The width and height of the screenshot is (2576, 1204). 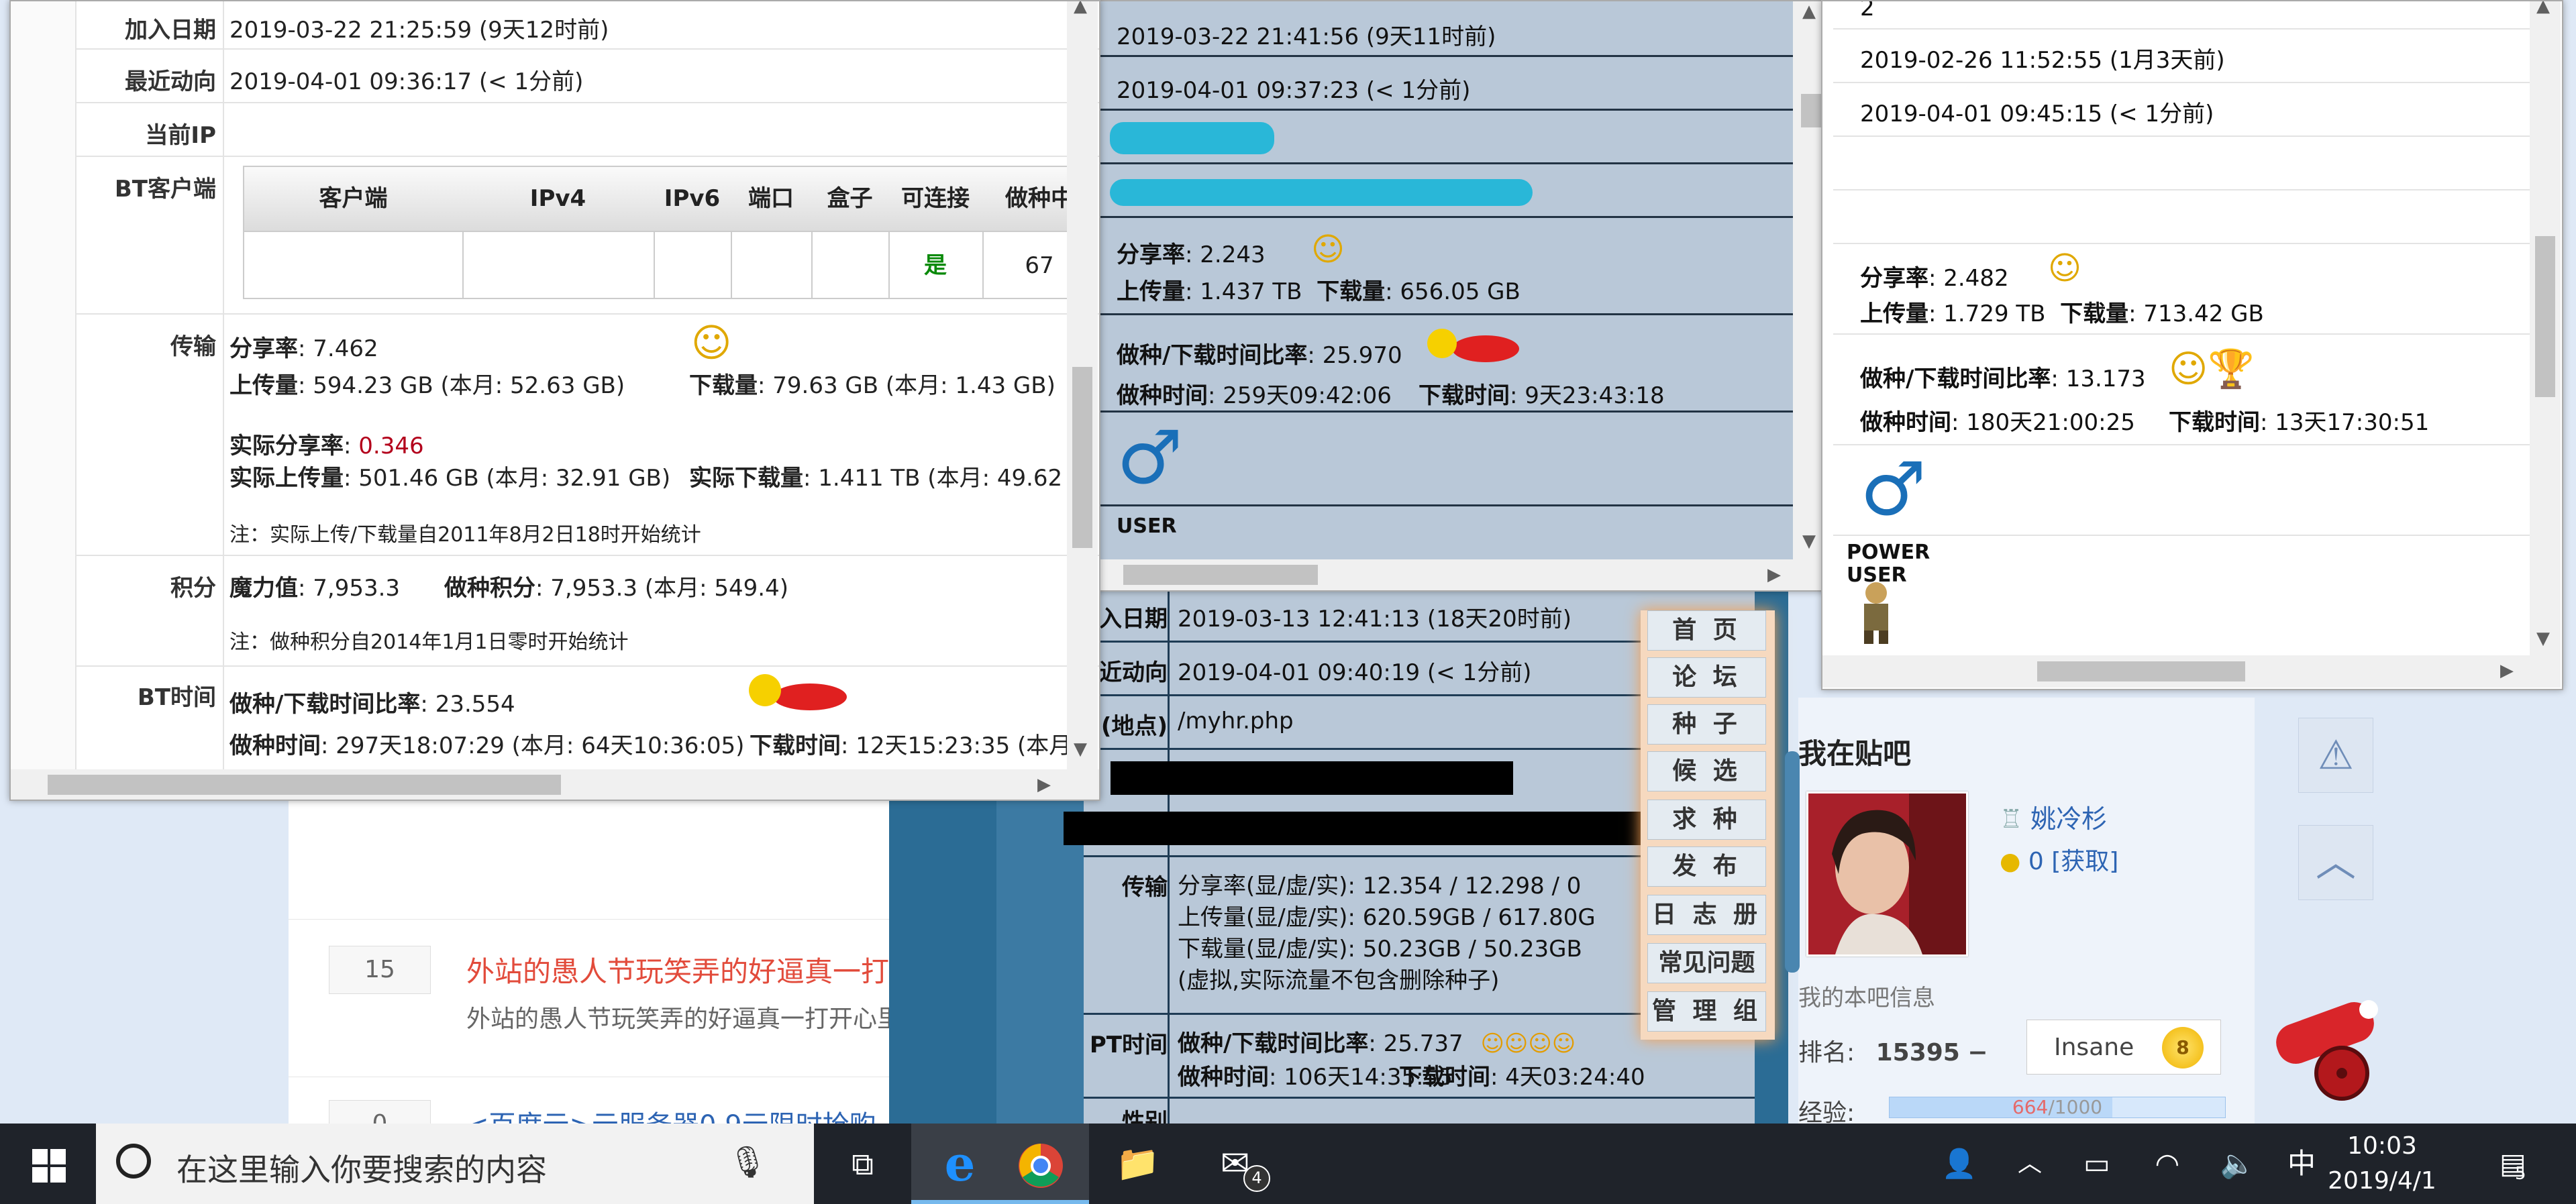 I want to click on nav-upload: 发 布, so click(x=1706, y=866).